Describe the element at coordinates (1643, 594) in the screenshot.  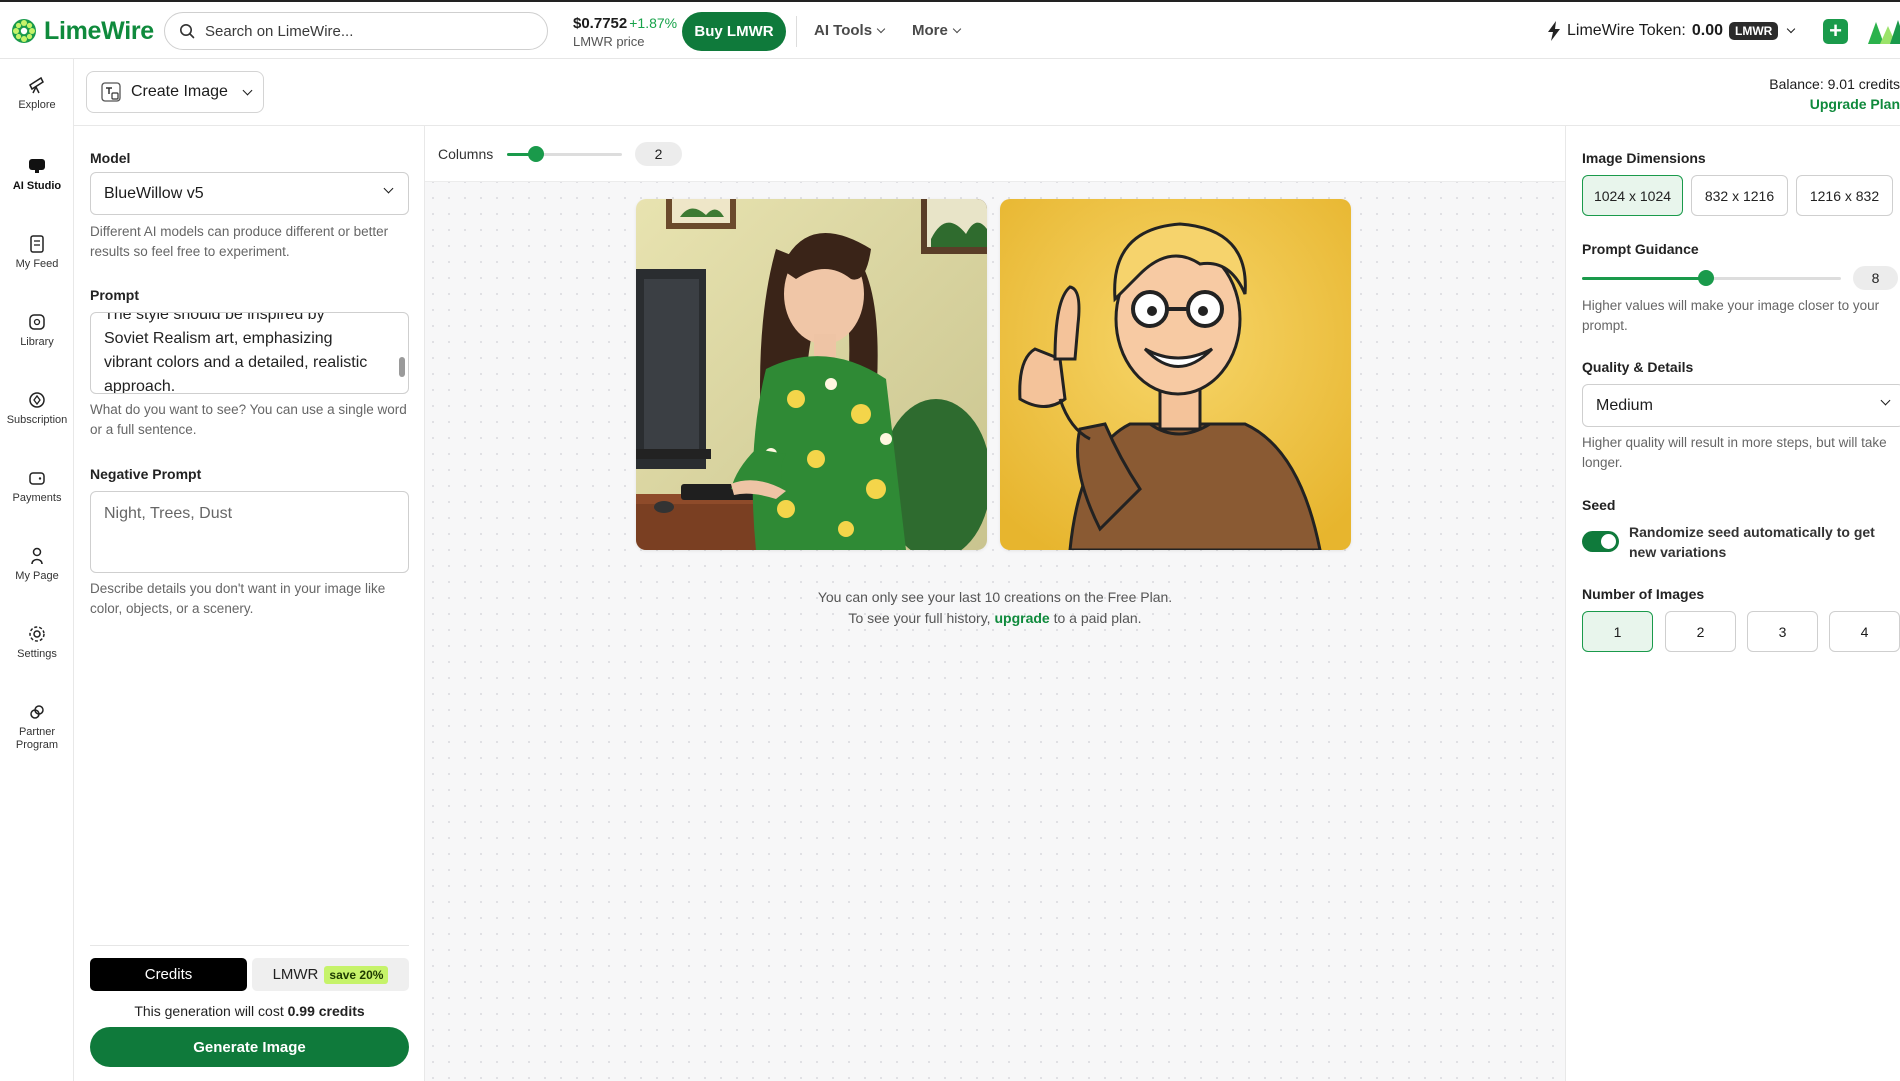
I see `number-of-images-label: Number of Images` at that location.